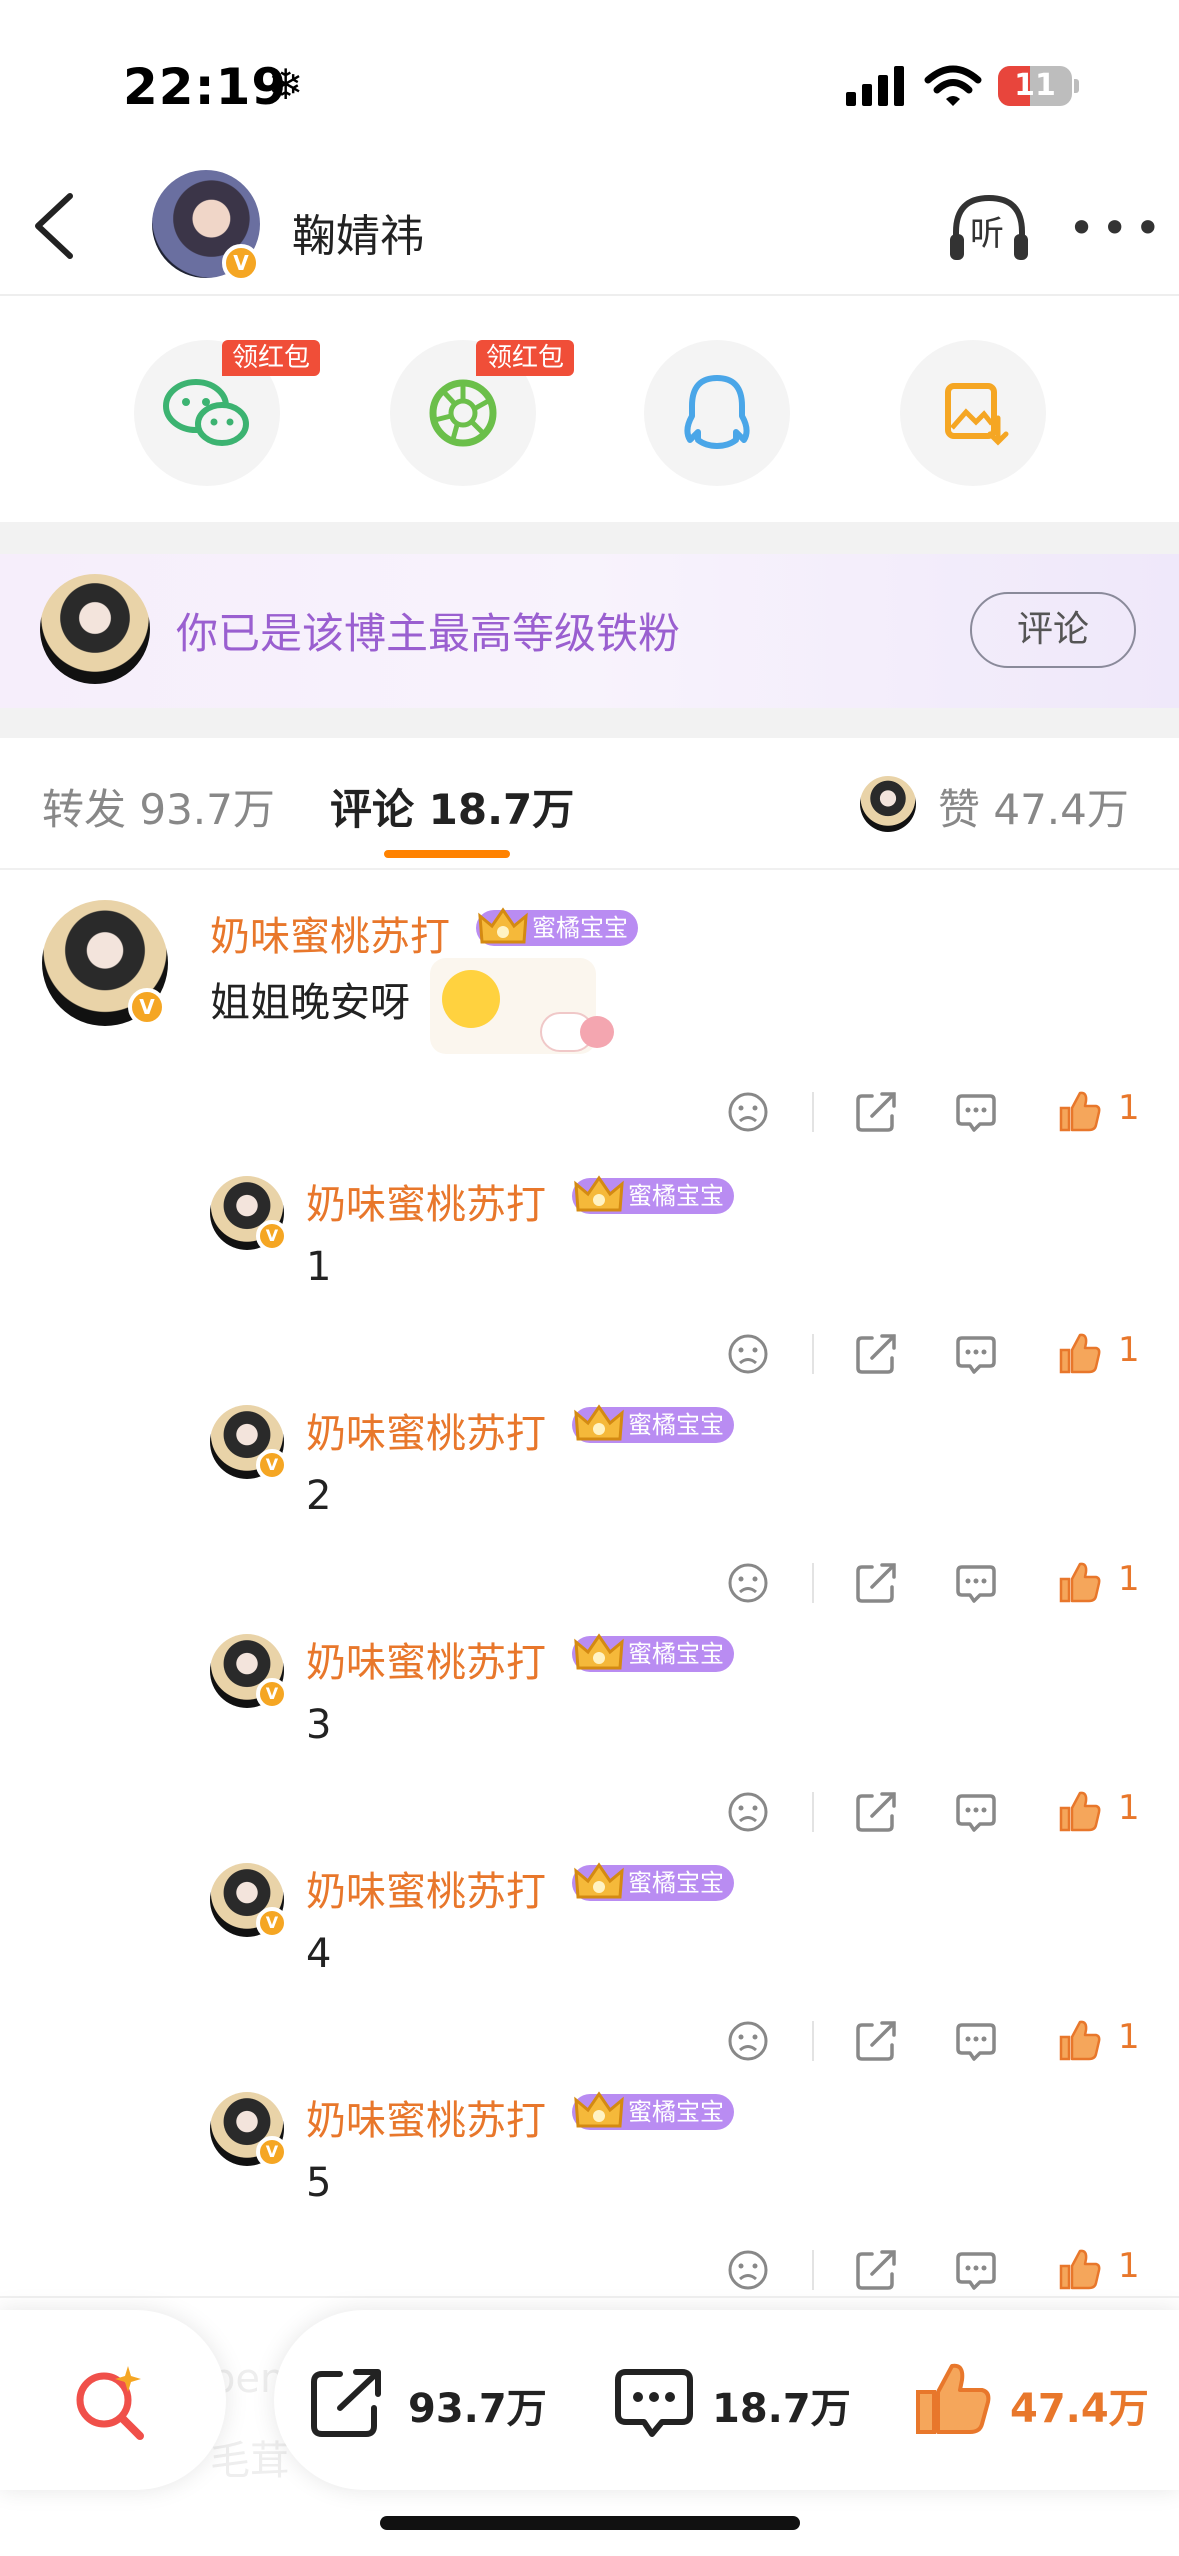  What do you see at coordinates (310, 1003) in the screenshot?
I see `comment-text: 姐姐晚安呀` at bounding box center [310, 1003].